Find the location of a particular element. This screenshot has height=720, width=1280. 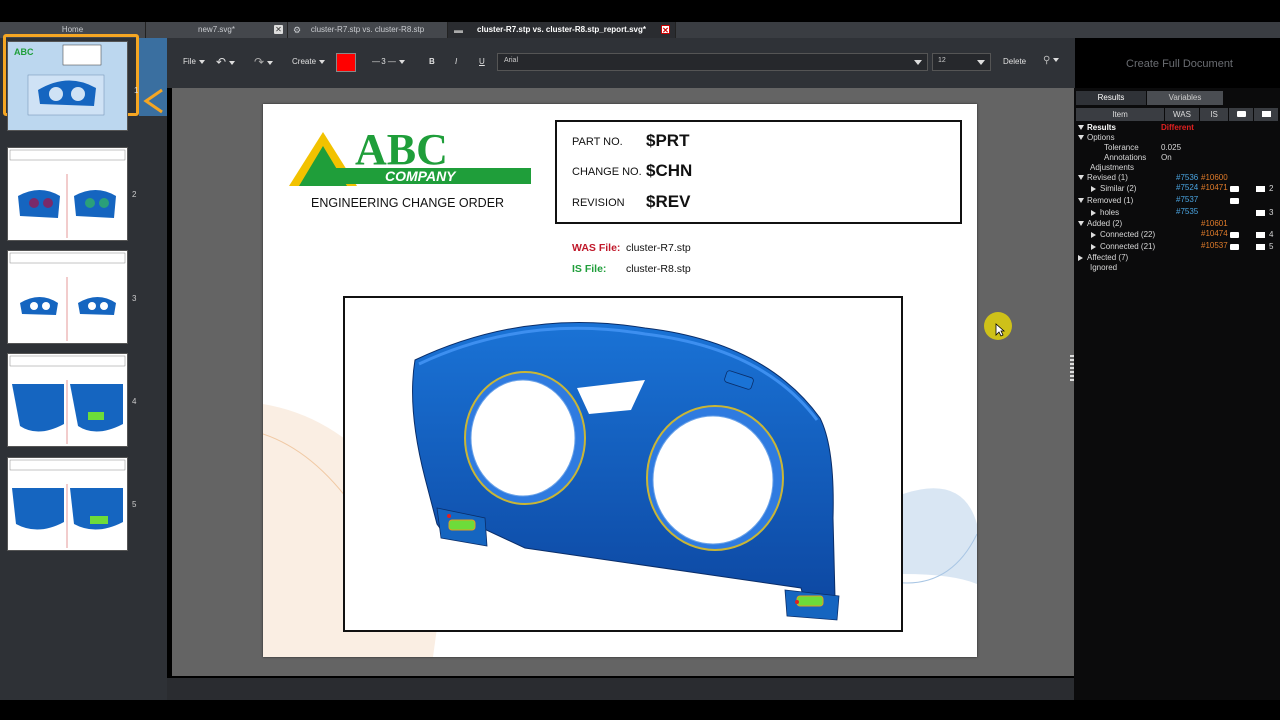

font-size-value: 12 is located at coordinates (942, 60).